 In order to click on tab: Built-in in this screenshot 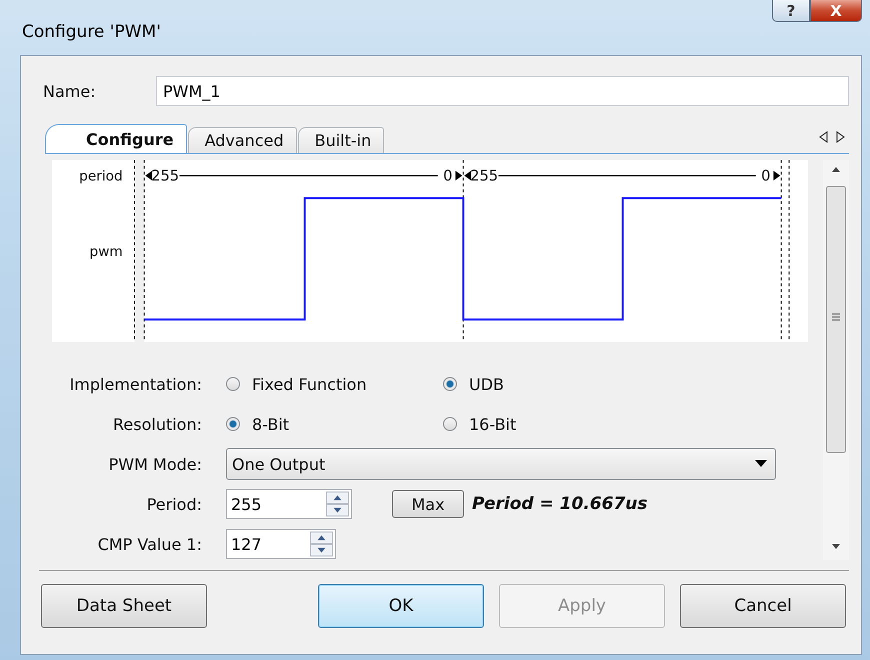, I will do `click(341, 140)`.